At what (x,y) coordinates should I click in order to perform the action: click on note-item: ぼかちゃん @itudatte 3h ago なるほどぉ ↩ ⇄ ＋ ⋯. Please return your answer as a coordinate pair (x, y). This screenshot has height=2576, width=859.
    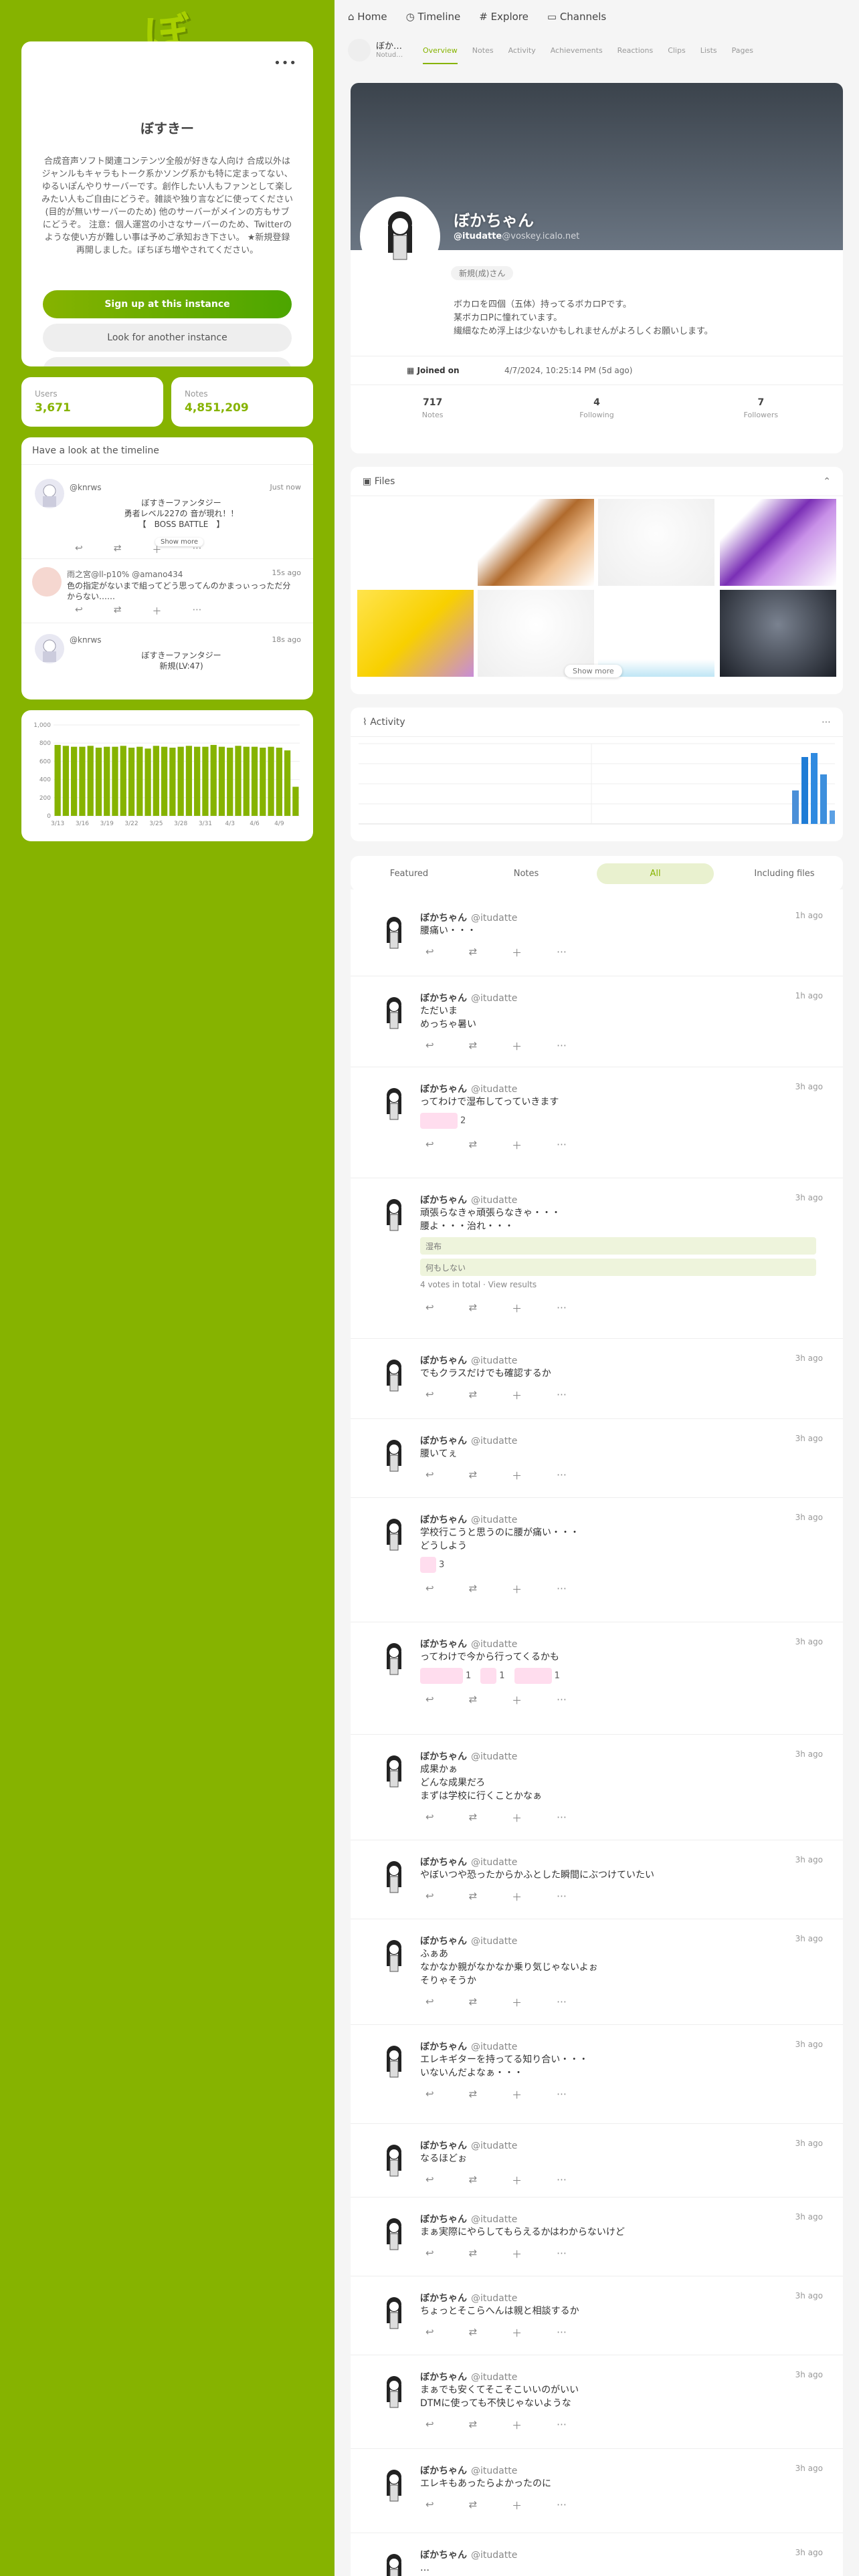
    Looking at the image, I should click on (597, 2160).